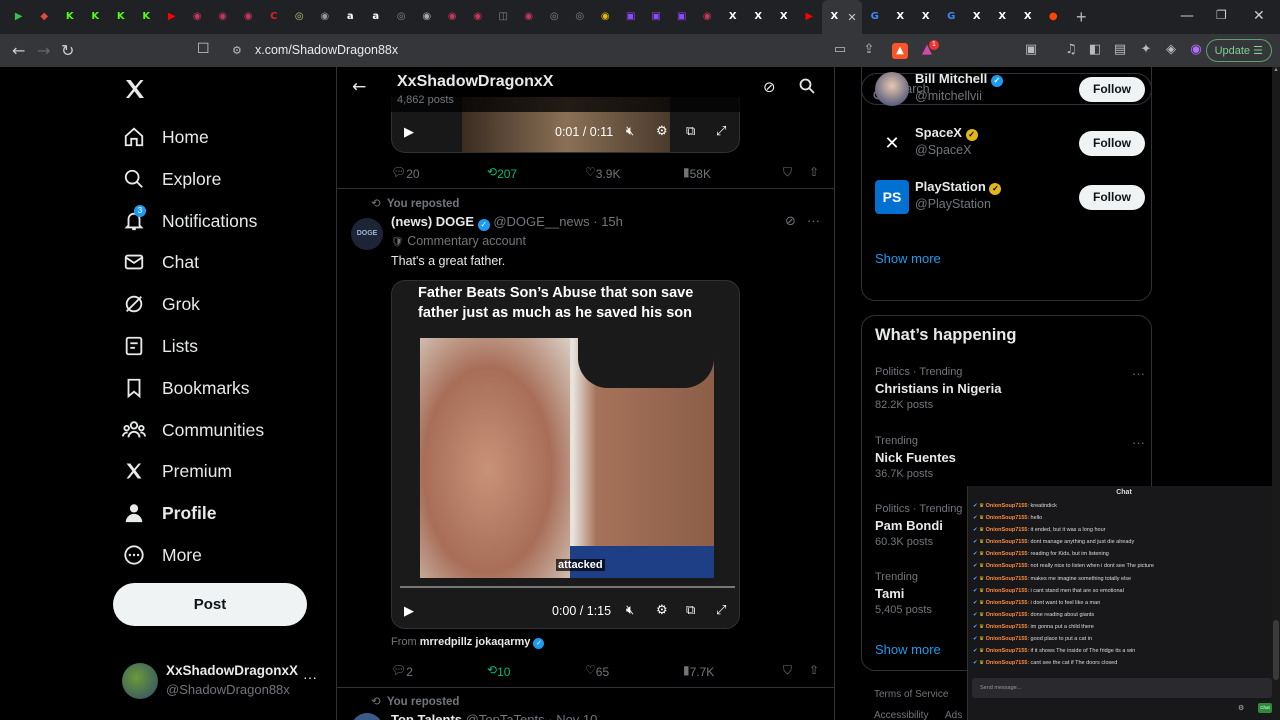 The image size is (1280, 720). Describe the element at coordinates (402, 671) in the screenshot. I see `reply-button: 💬︎ 2` at that location.